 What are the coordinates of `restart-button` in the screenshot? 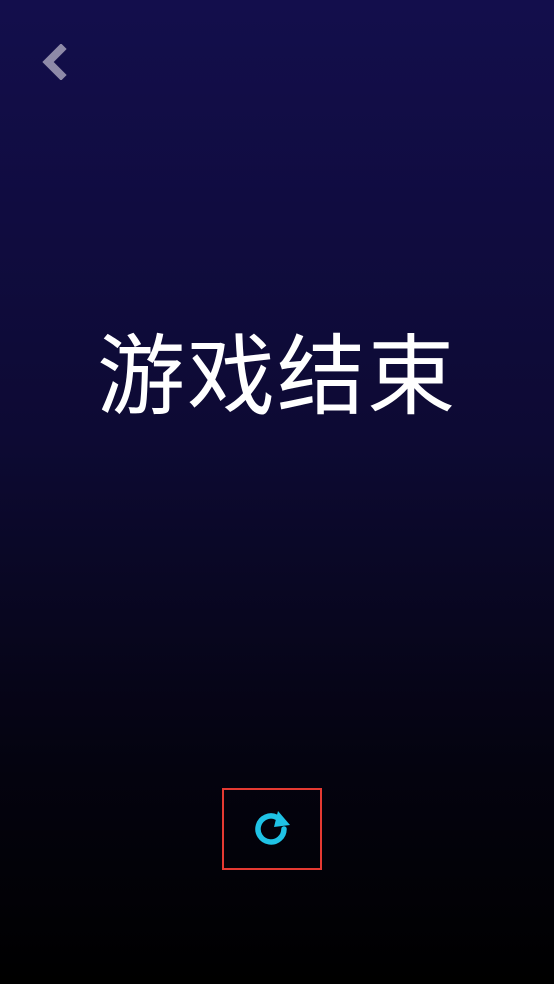 It's located at (272, 829).